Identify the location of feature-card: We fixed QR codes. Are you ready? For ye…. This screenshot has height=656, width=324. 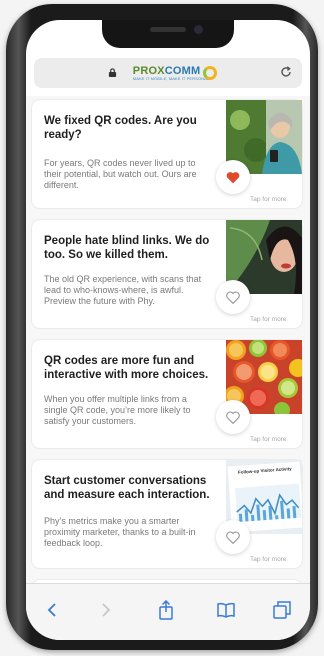
(167, 154).